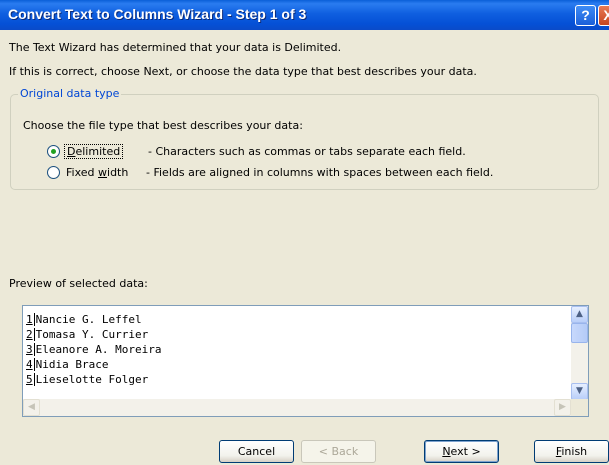 The width and height of the screenshot is (609, 465). Describe the element at coordinates (30, 364) in the screenshot. I see `row-number: 4` at that location.